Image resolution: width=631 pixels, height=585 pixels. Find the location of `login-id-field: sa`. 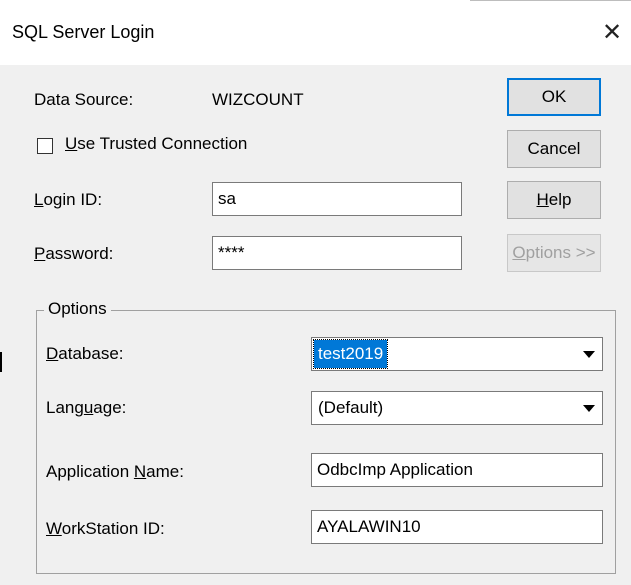

login-id-field: sa is located at coordinates (337, 199).